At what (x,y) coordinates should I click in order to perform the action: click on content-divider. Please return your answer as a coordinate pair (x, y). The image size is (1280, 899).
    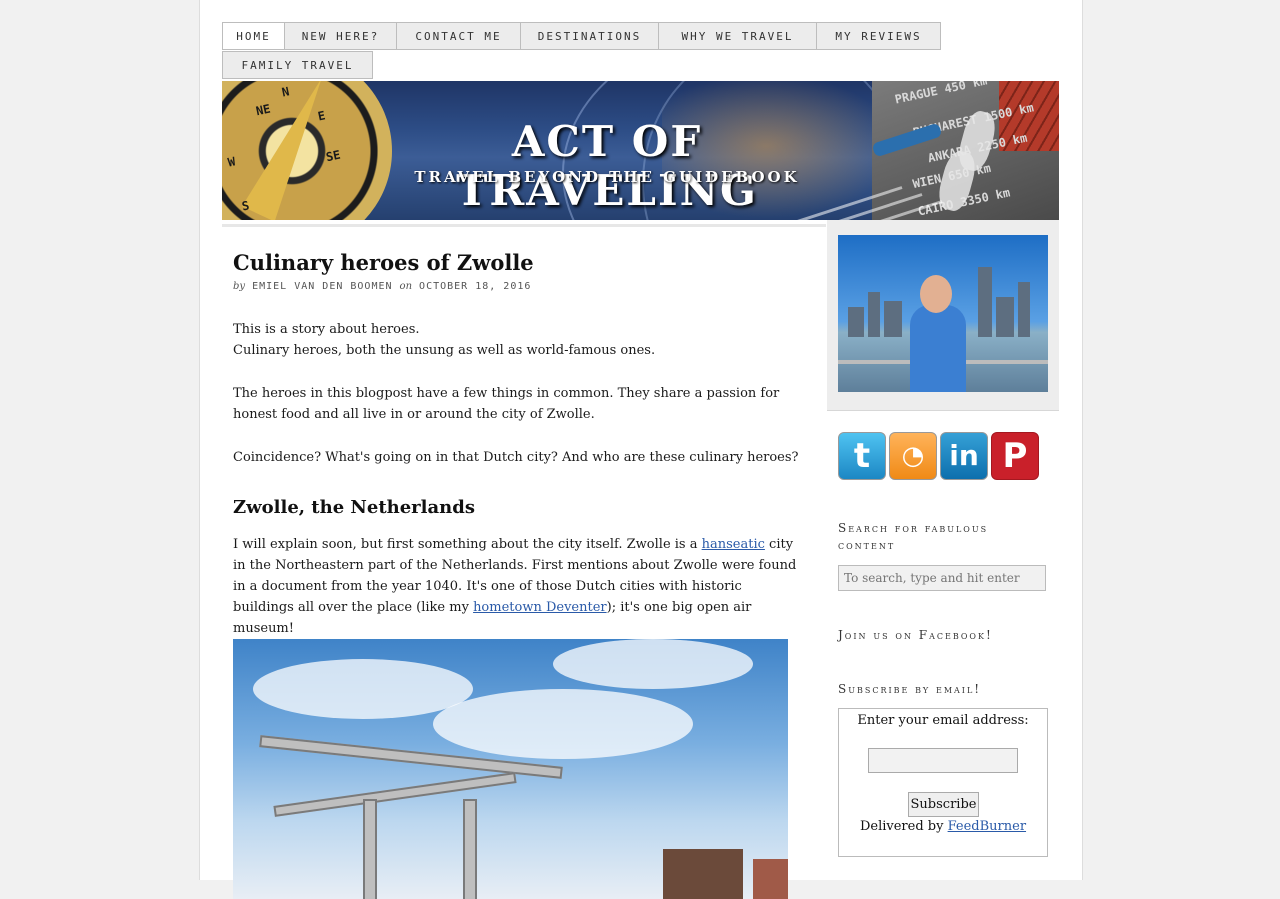
    Looking at the image, I should click on (524, 225).